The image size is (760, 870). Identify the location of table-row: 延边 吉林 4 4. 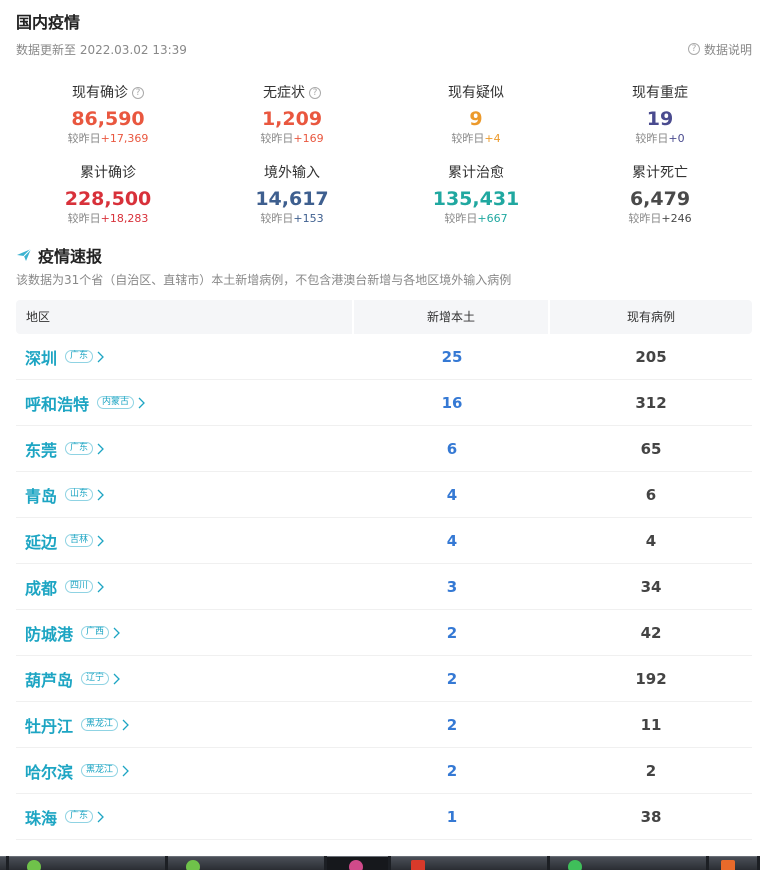
(384, 541).